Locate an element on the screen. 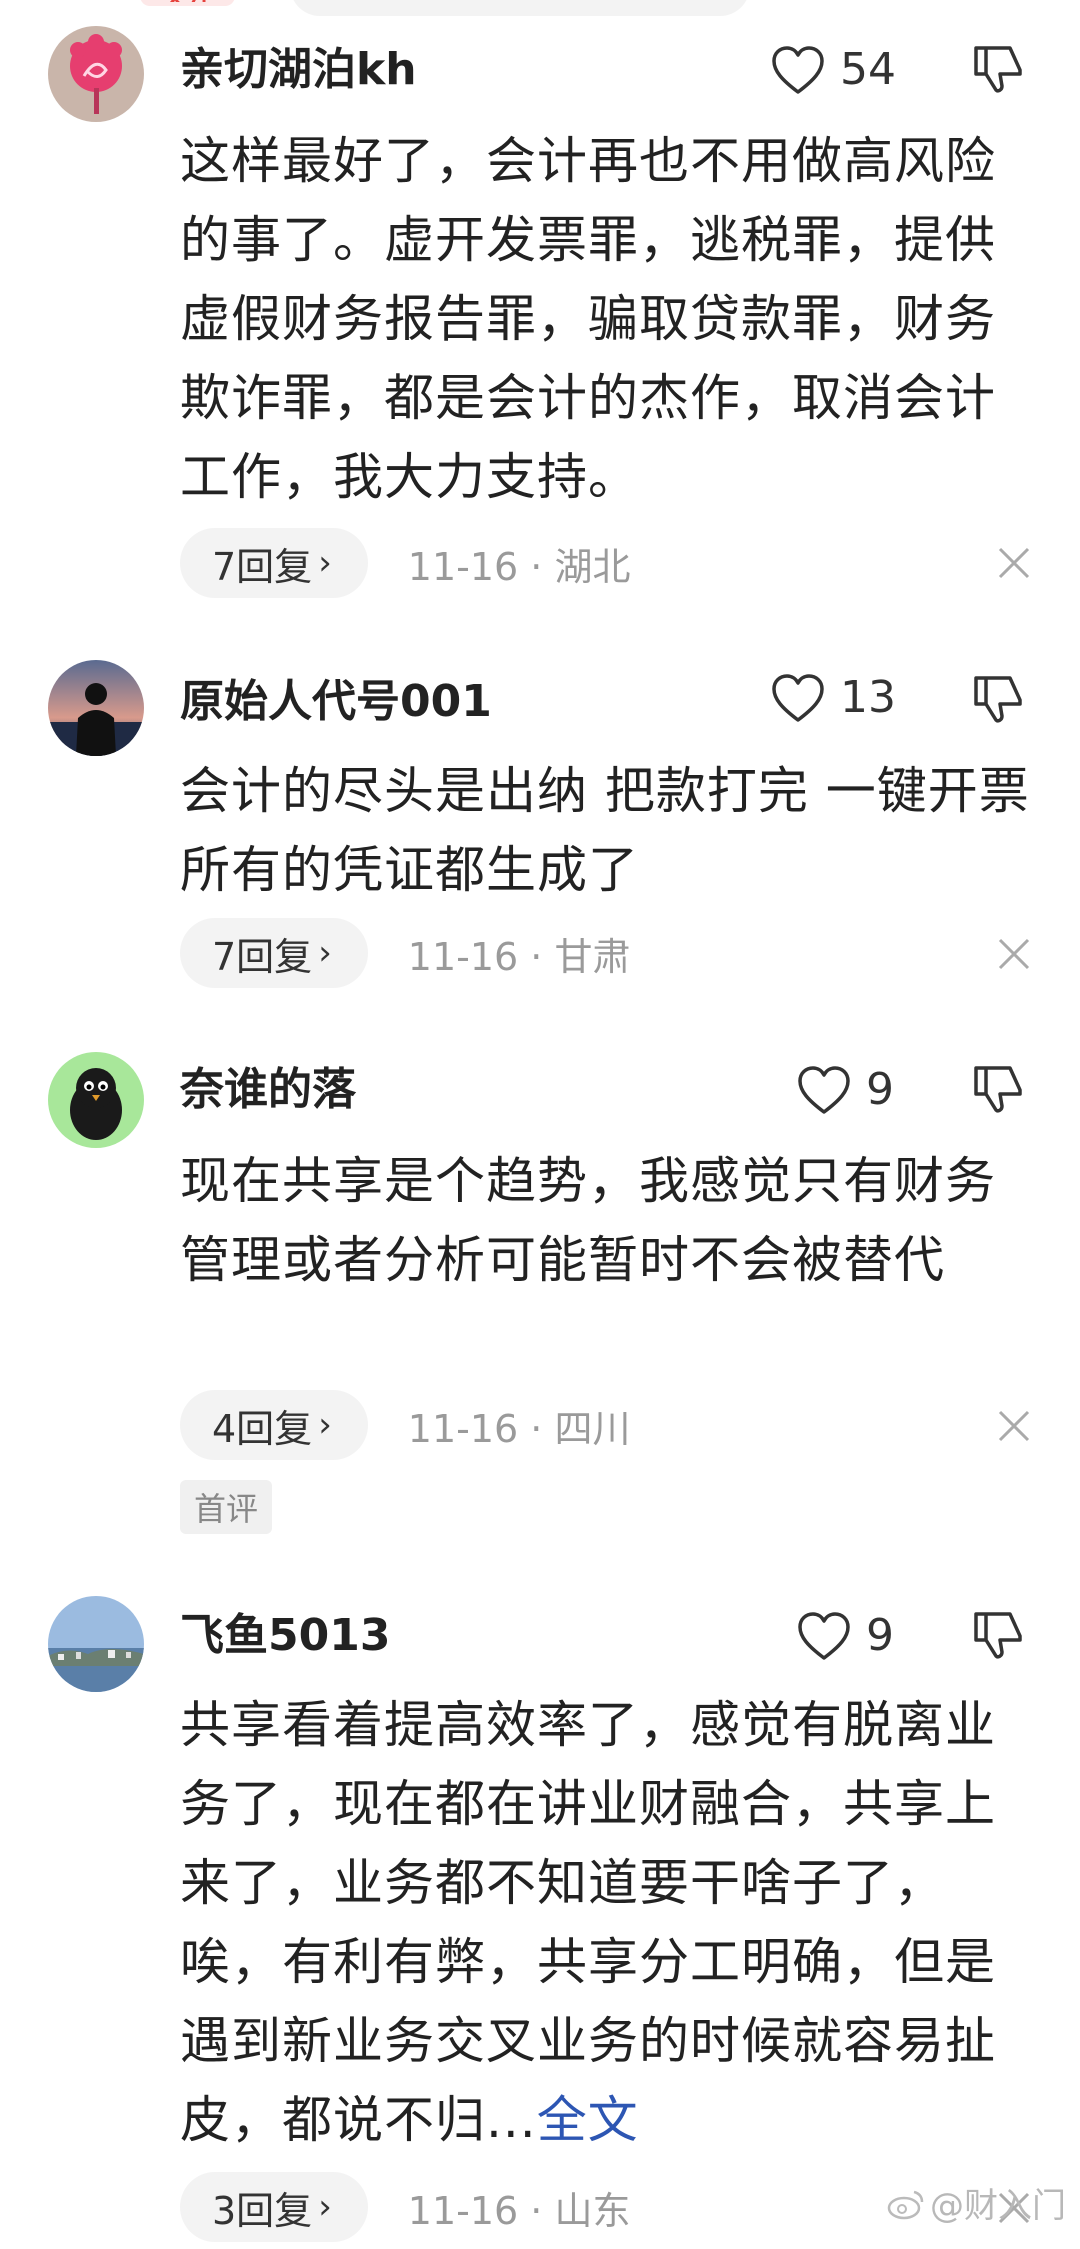 The height and width of the screenshot is (2249, 1080). comment-time-location: 11-16 · 甘肃 is located at coordinates (519, 956).